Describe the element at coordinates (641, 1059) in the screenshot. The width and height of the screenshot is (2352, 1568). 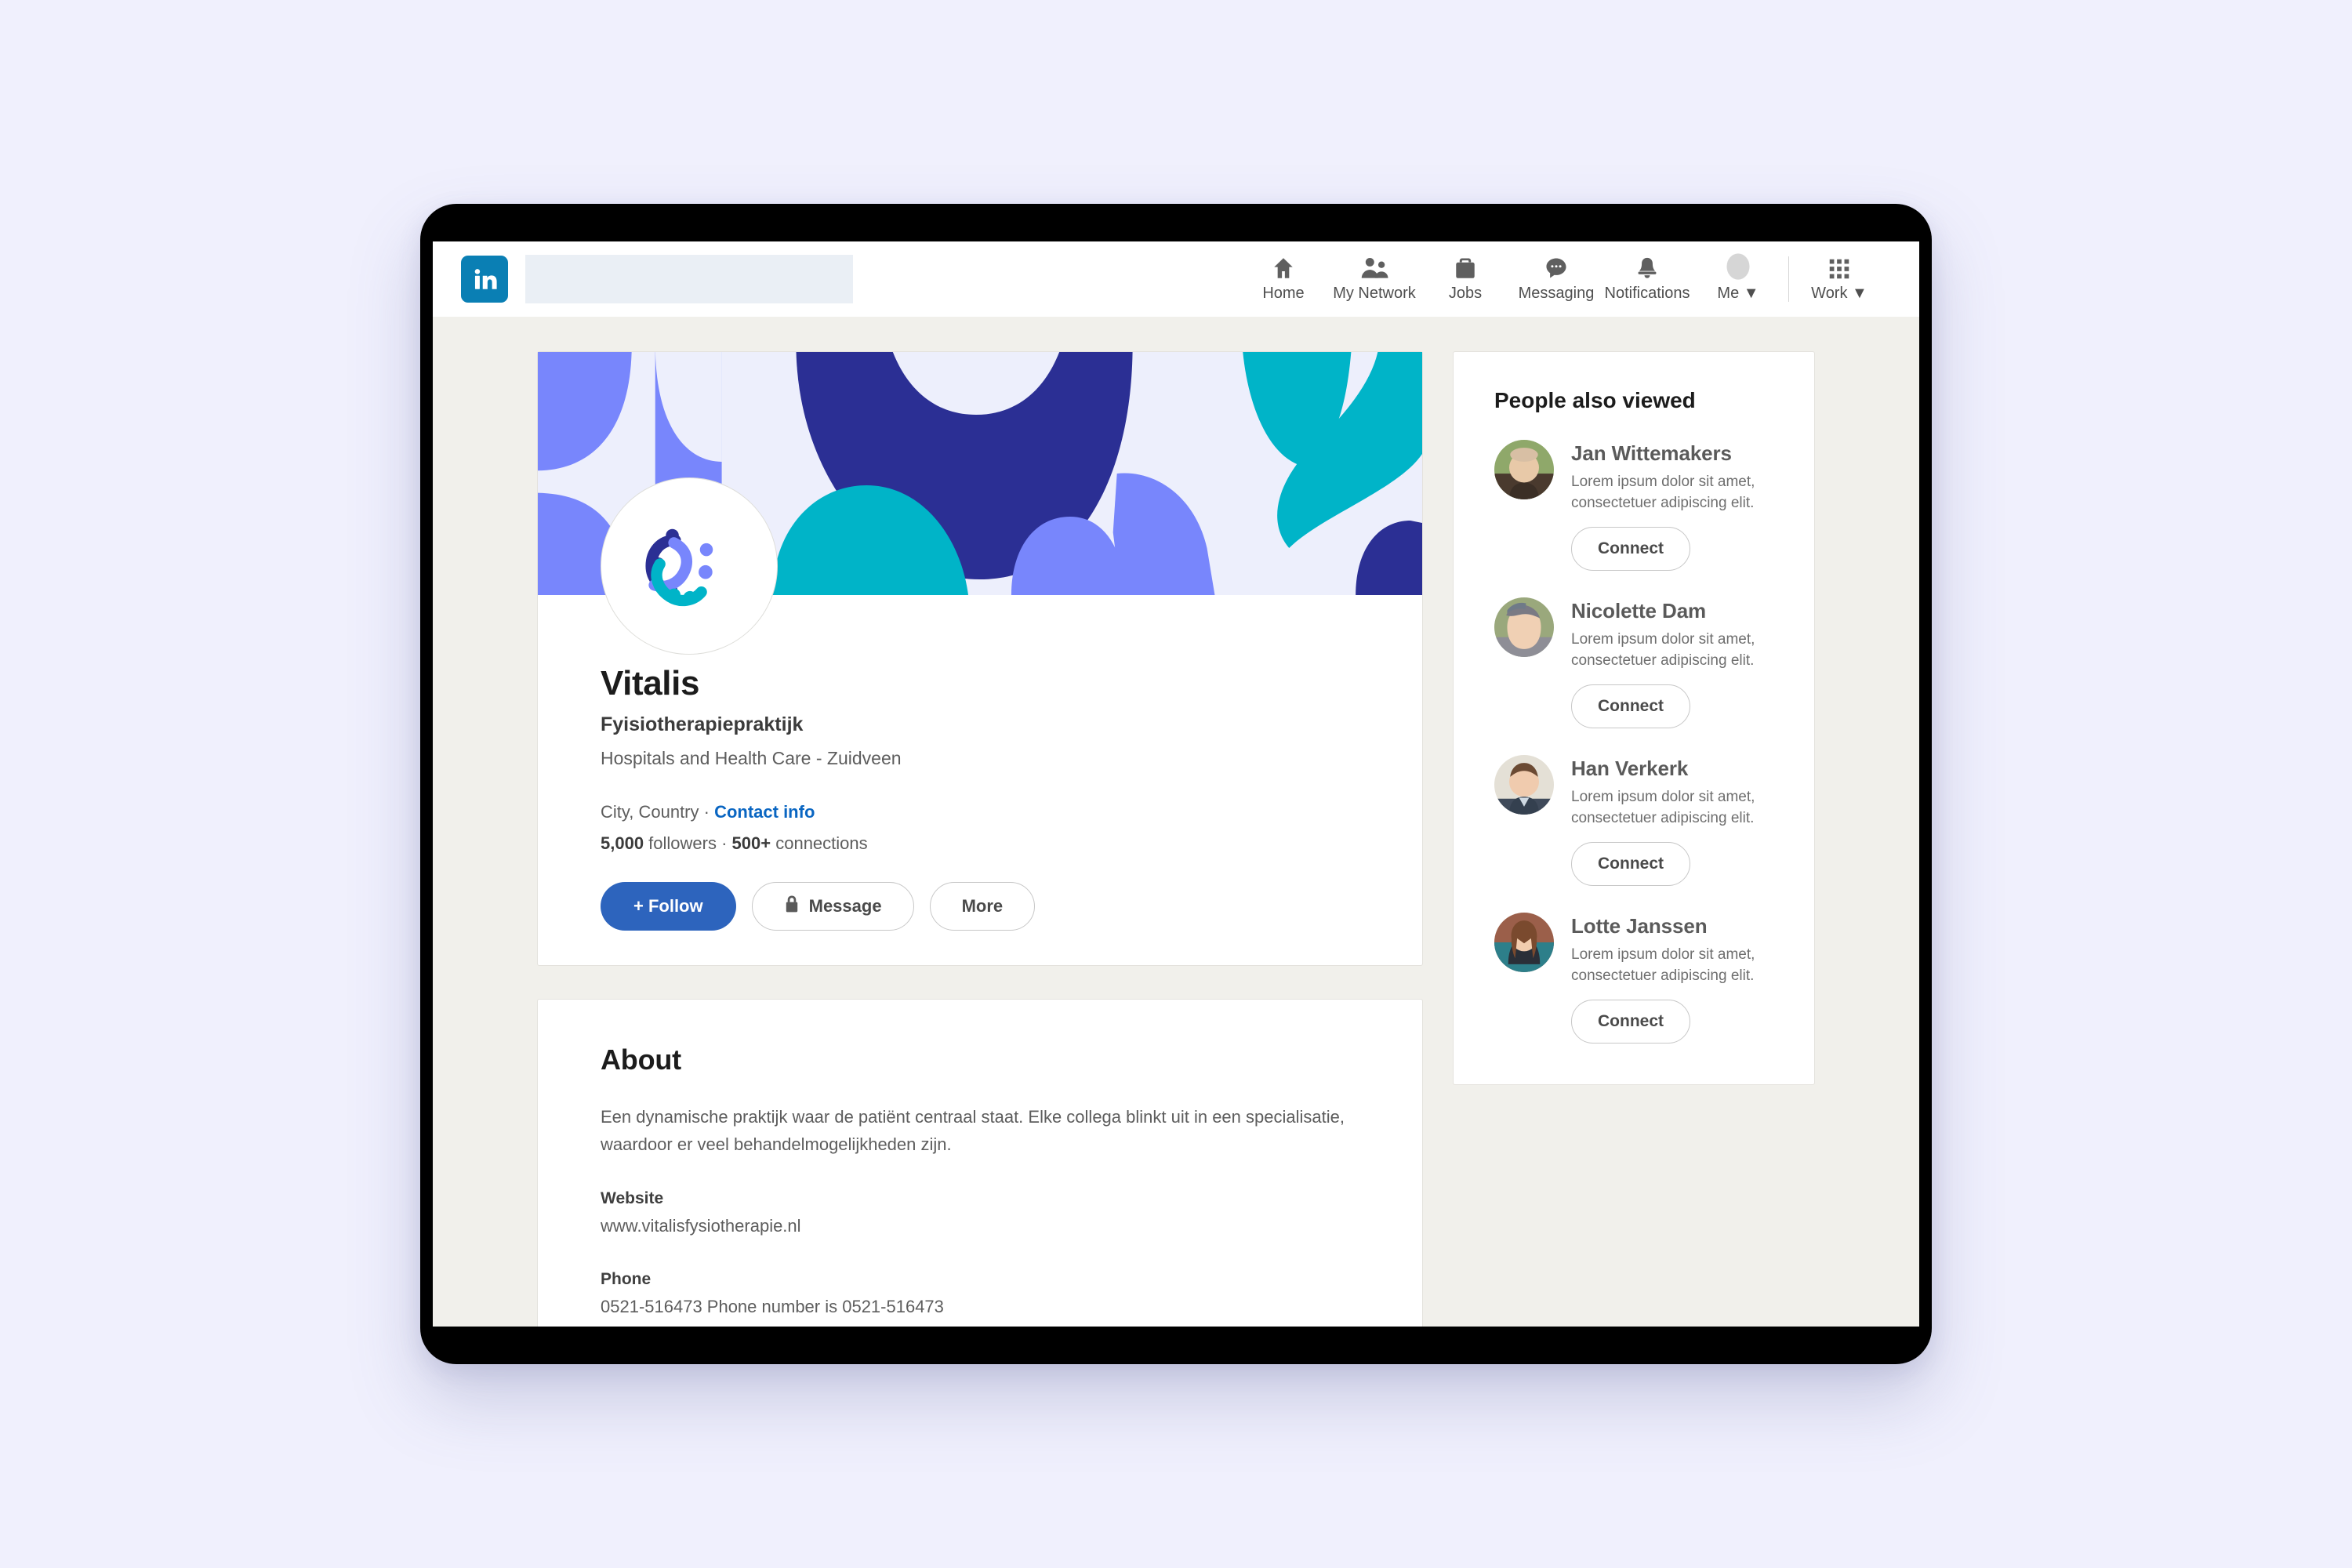
I see `about-title: About` at that location.